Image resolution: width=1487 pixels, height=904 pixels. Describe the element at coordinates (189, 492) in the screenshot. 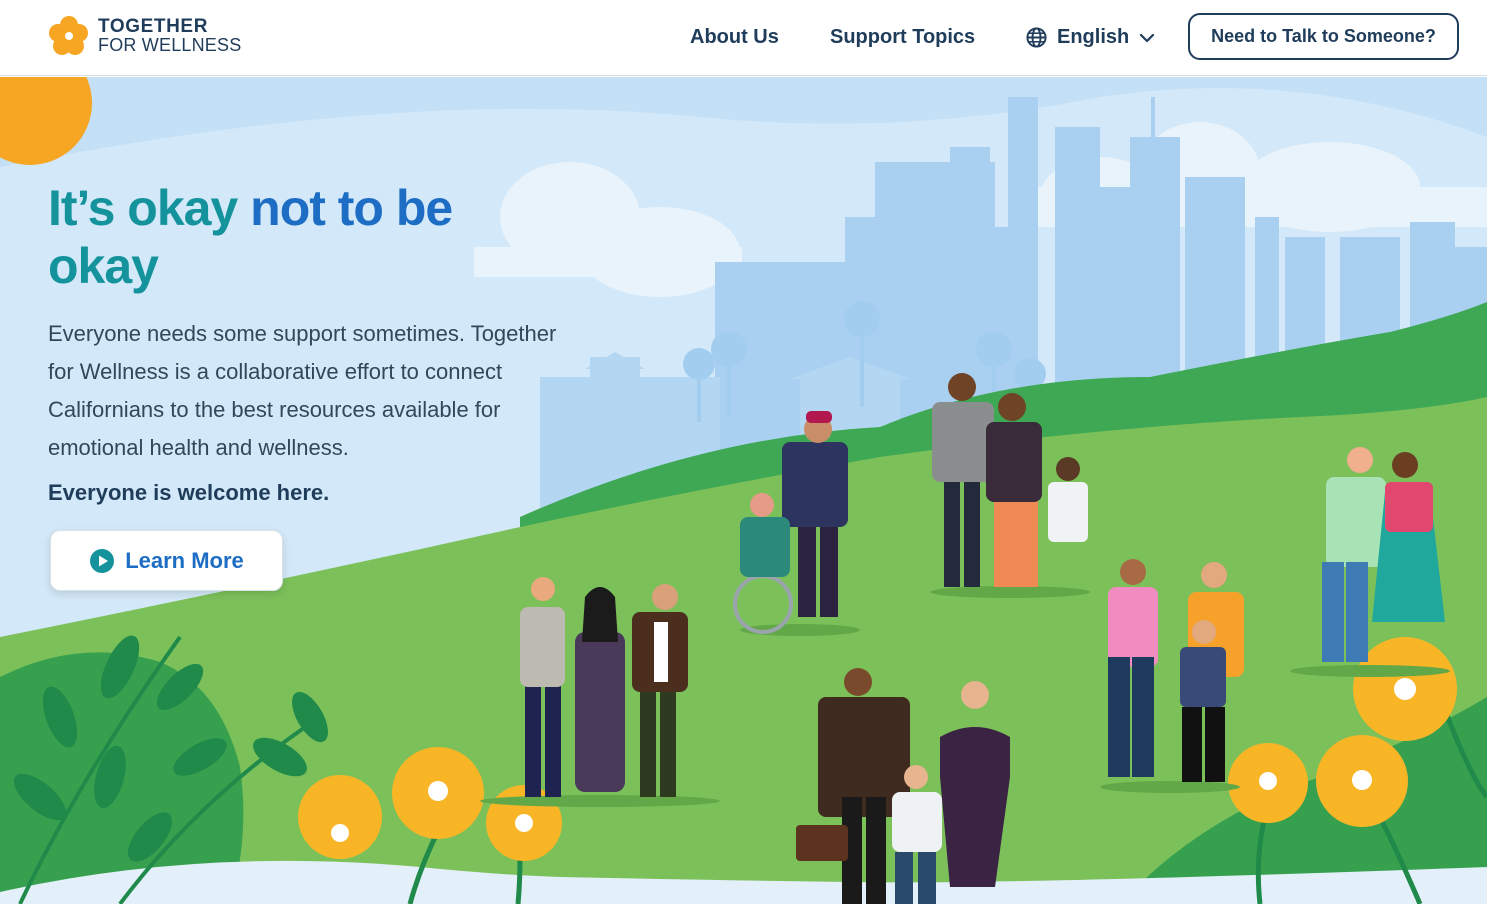

I see `hero-welcome-text: Everyone is welcome here.` at that location.